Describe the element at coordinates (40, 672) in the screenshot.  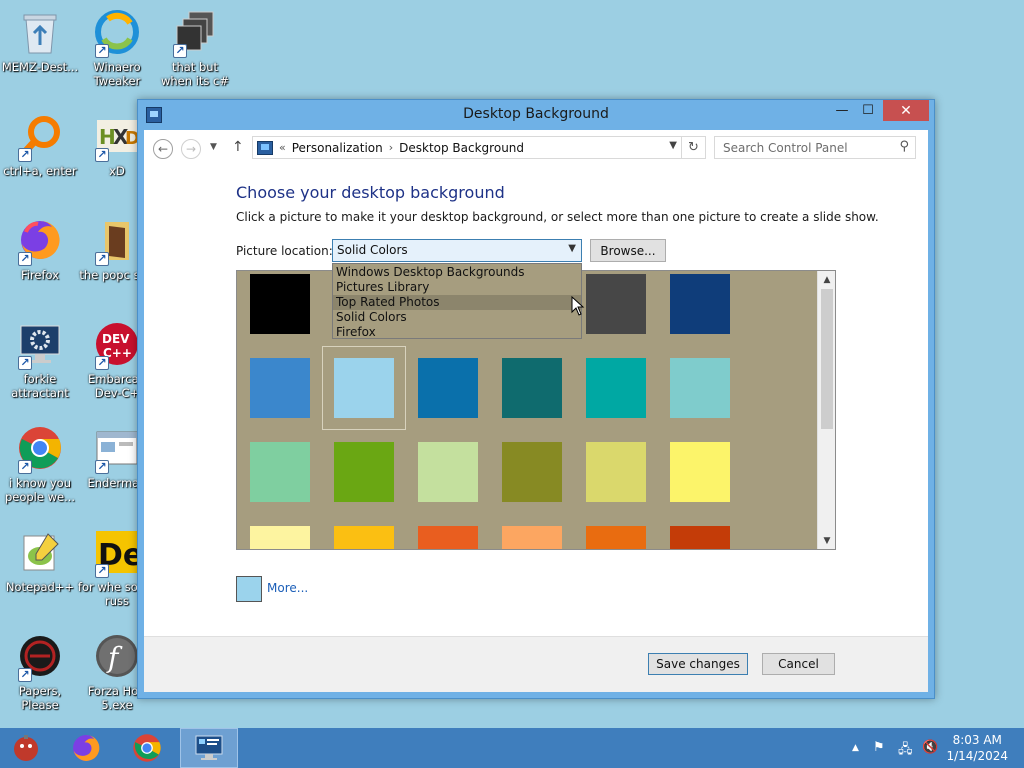
I see `desktop-icon-papers-please: ↗ Papers, Please` at that location.